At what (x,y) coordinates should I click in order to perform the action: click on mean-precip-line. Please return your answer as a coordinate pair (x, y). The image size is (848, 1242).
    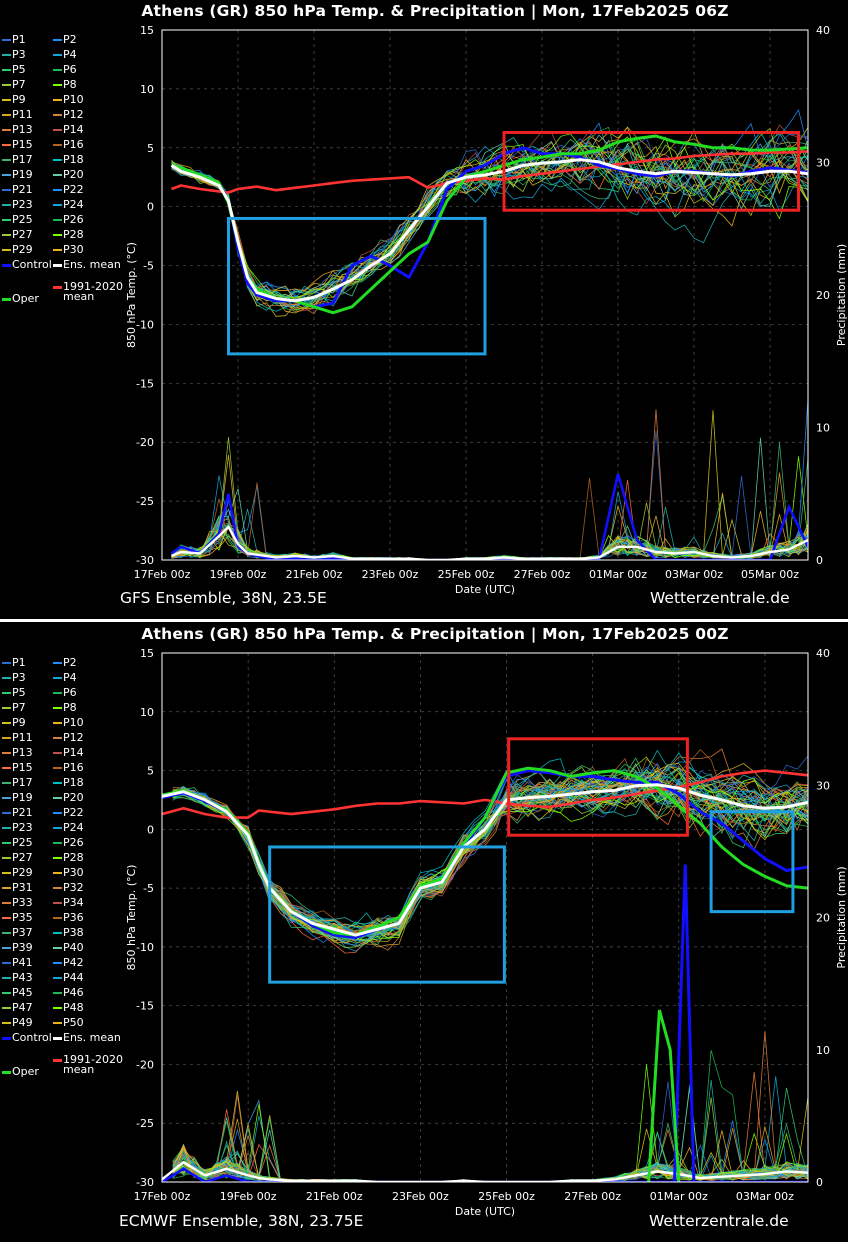
    Looking at the image, I should click on (489, 542).